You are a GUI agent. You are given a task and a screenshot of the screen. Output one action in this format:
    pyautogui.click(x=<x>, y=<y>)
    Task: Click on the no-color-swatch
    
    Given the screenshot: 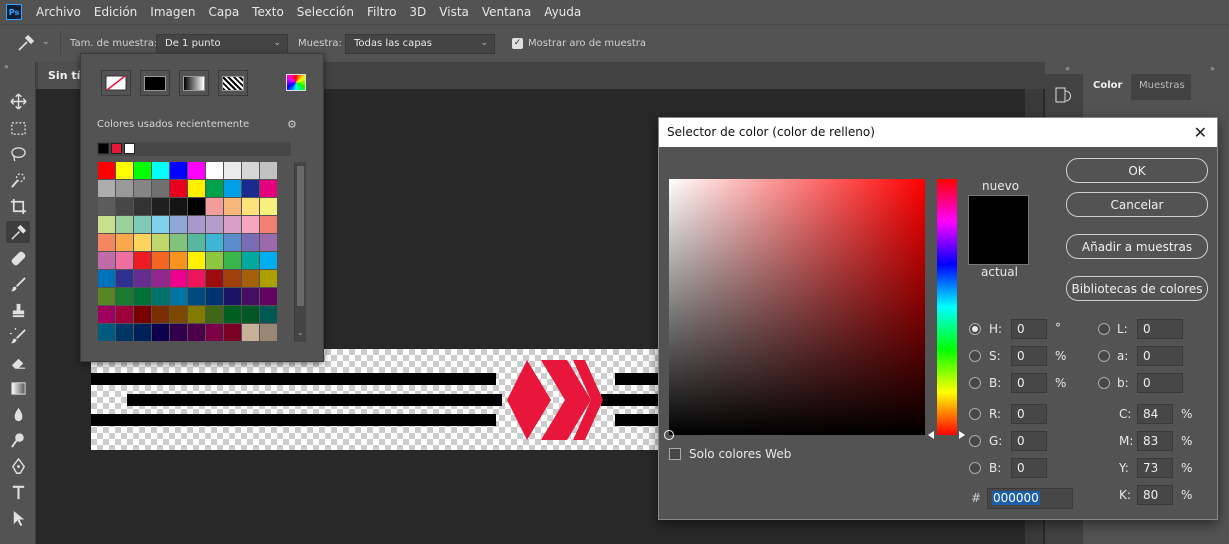 What is the action you would take?
    pyautogui.click(x=116, y=83)
    